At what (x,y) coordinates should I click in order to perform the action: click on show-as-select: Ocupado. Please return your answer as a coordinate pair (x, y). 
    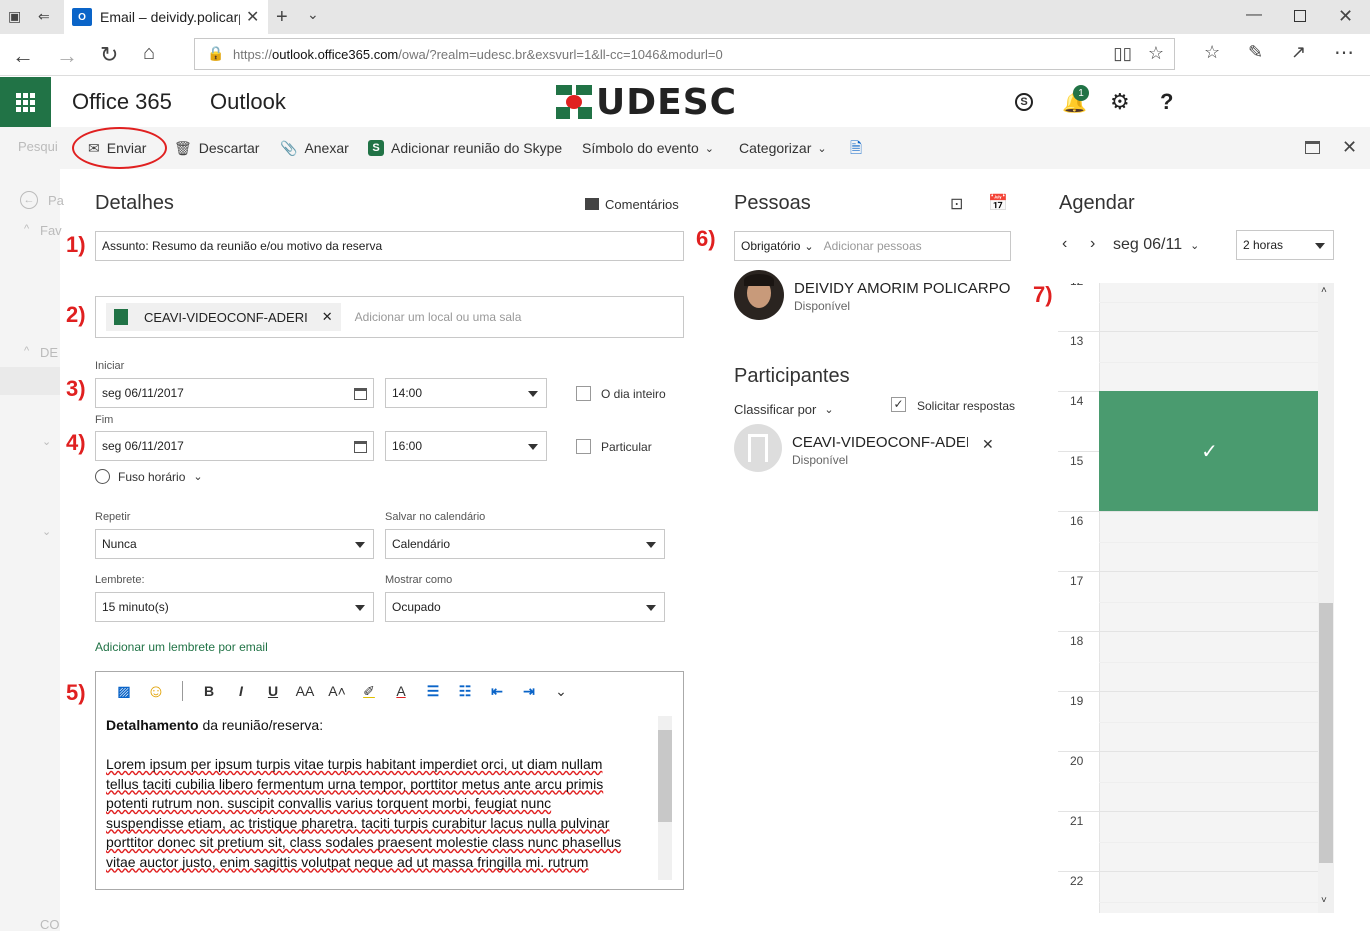
    Looking at the image, I should click on (525, 607).